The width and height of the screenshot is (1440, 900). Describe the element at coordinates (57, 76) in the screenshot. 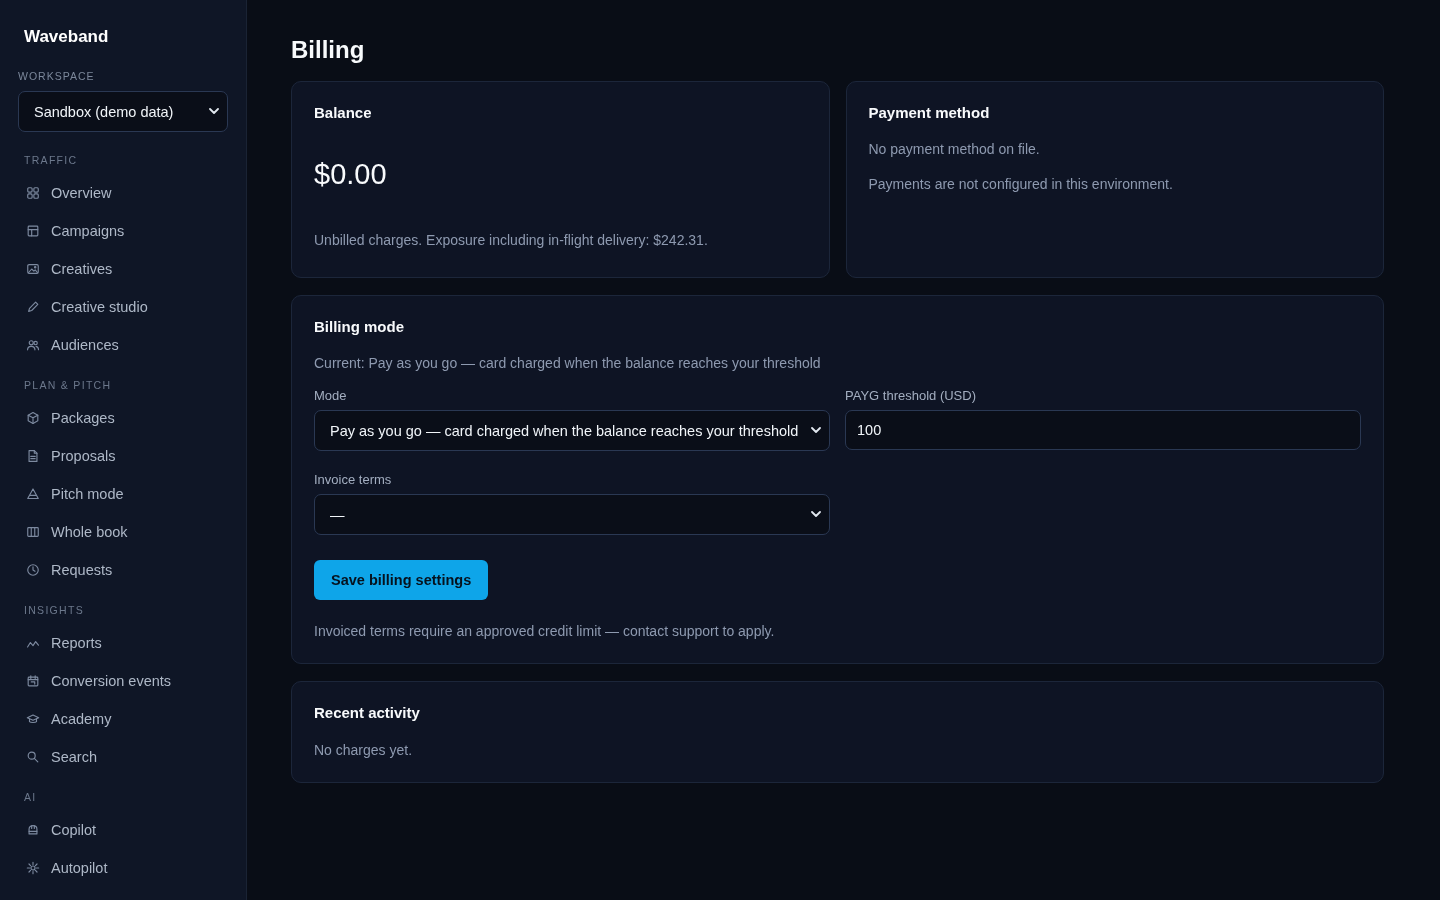

I see `section-label: WORKSPACE` at that location.